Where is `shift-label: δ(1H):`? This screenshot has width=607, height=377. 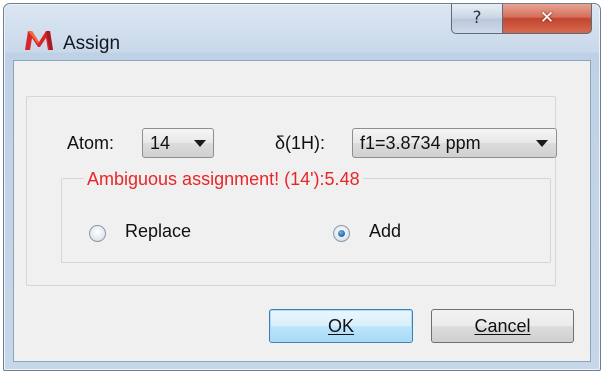
shift-label: δ(1H): is located at coordinates (300, 143).